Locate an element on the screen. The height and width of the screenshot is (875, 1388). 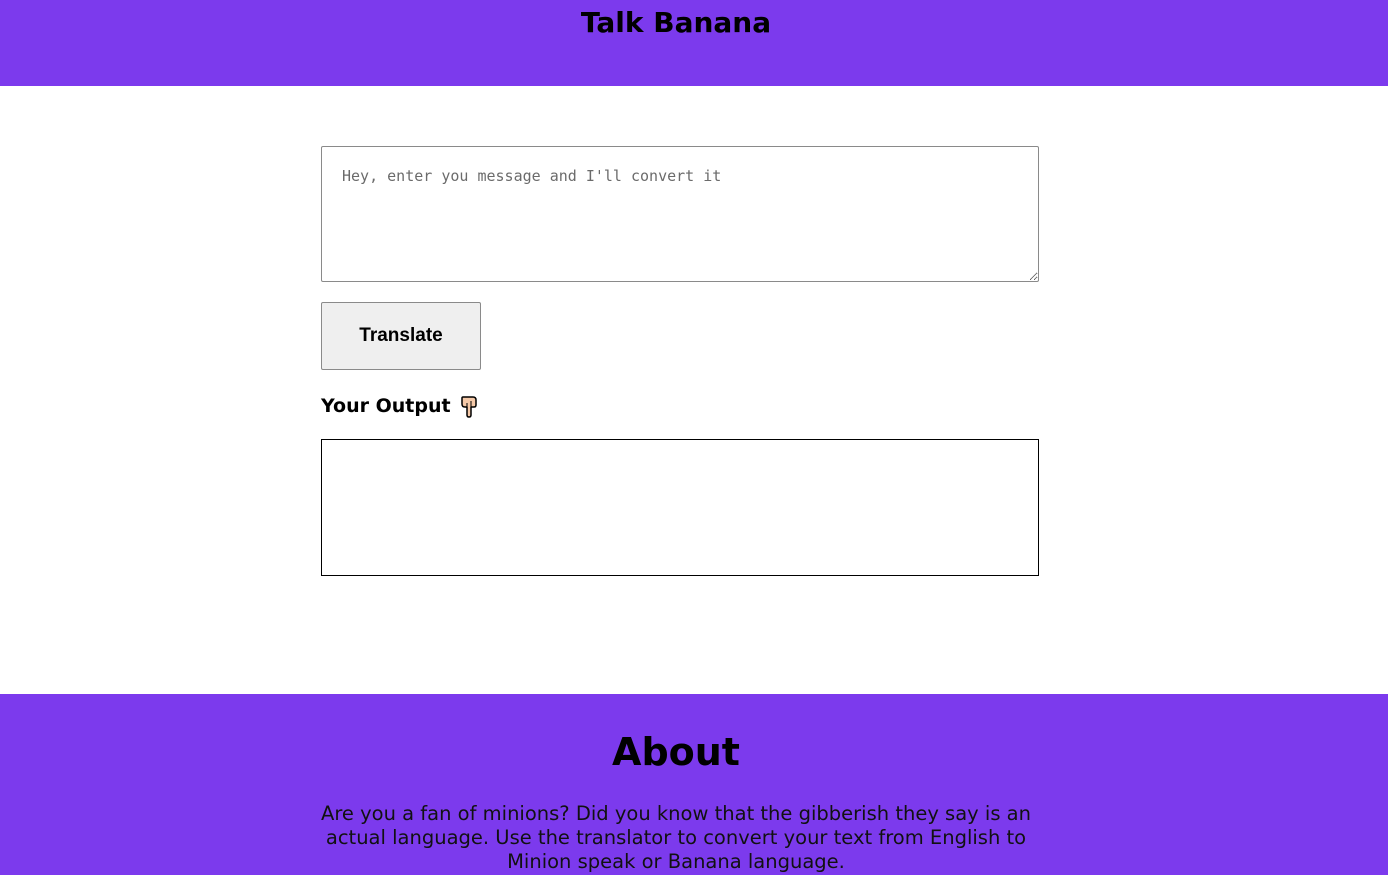
about-title: About is located at coordinates (676, 752).